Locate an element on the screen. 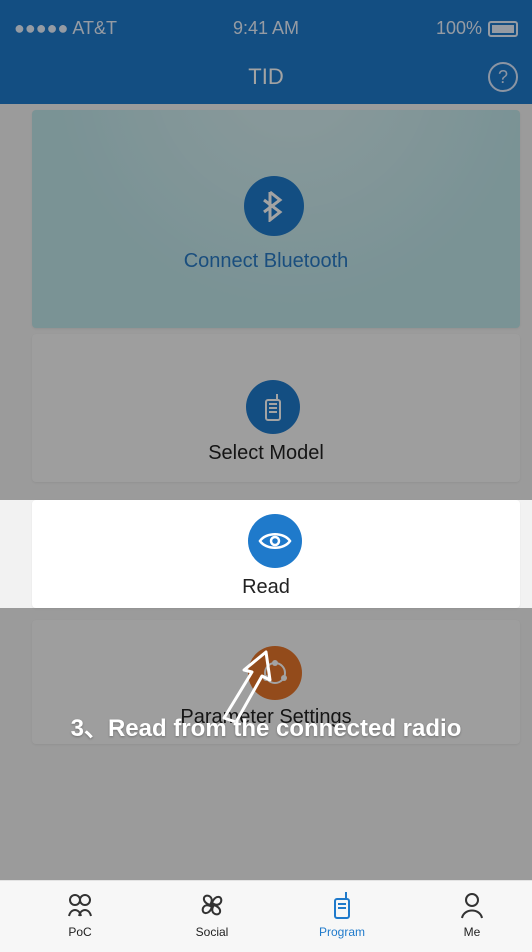 The width and height of the screenshot is (532, 952). radio-tab-glyph is located at coordinates (342, 905).